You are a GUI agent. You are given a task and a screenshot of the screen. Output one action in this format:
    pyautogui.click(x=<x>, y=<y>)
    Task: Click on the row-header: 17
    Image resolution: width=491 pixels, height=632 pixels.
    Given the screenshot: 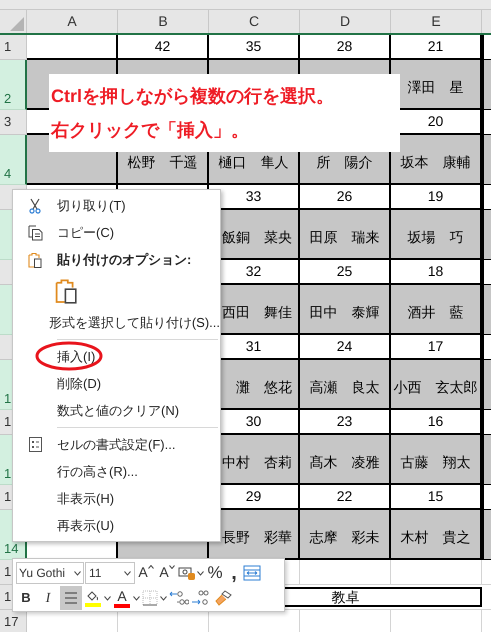 What is the action you would take?
    pyautogui.click(x=13, y=621)
    